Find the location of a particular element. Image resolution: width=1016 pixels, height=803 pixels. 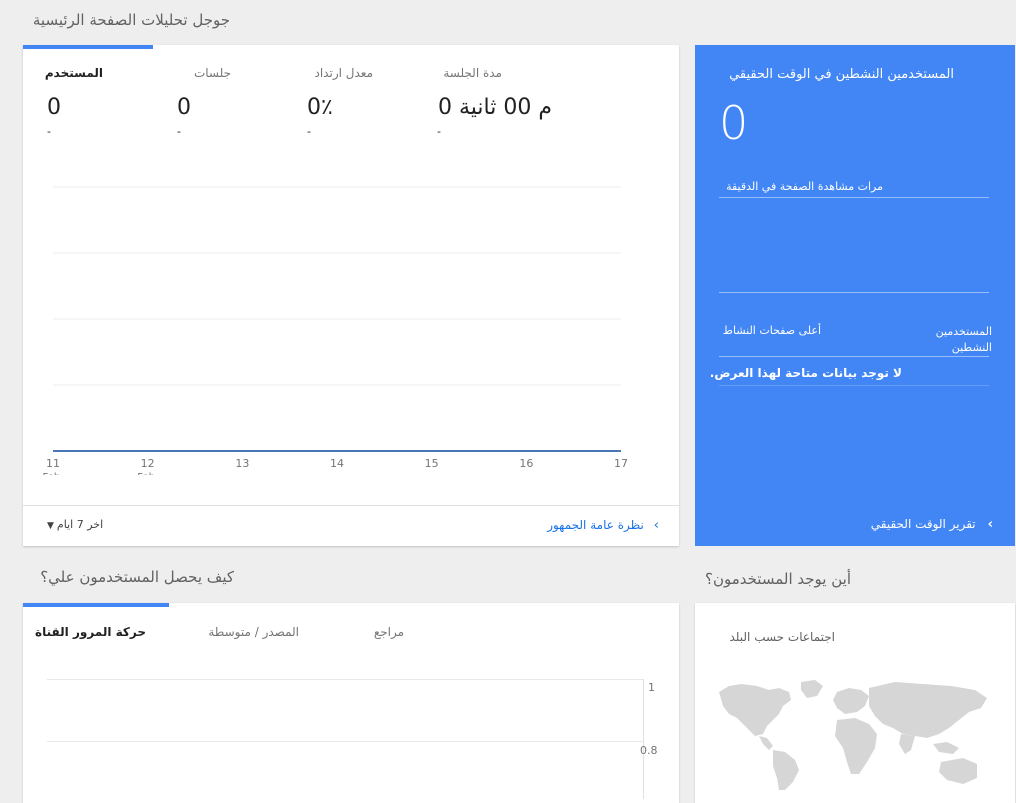

x-tick-label: 16 is located at coordinates (526, 463).